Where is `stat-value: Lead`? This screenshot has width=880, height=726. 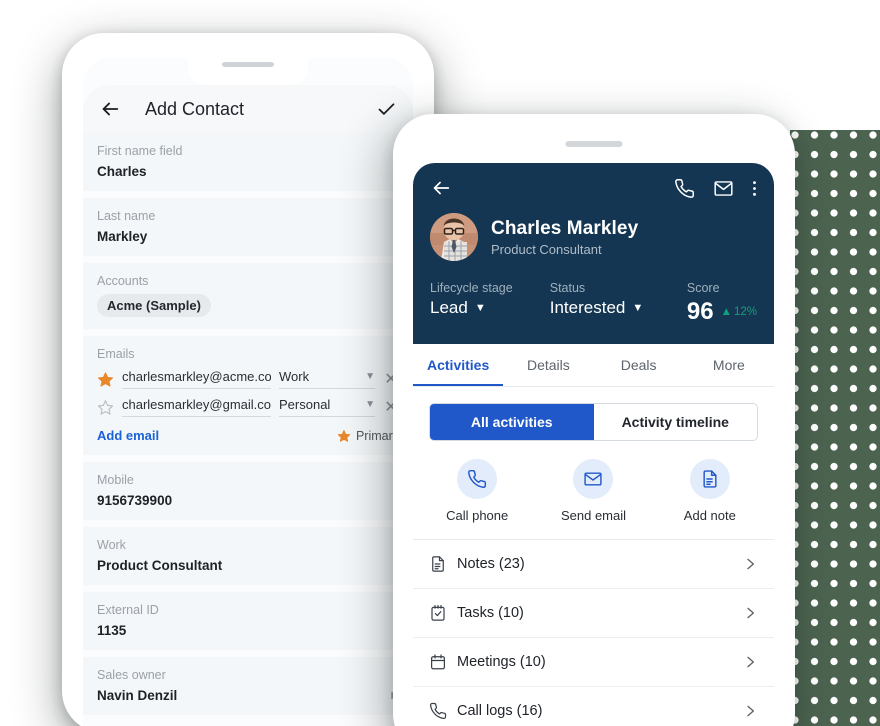 stat-value: Lead is located at coordinates (449, 307).